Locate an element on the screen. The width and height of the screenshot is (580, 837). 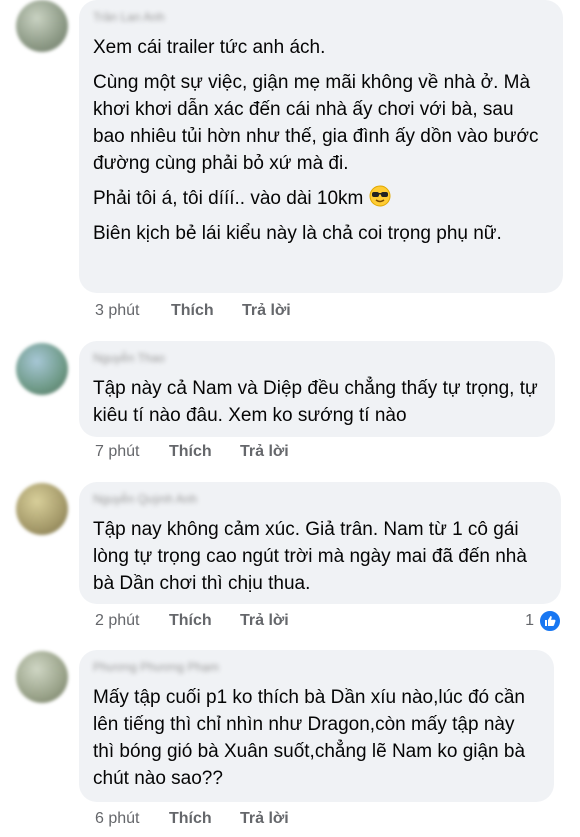
timestamp: 7 phút is located at coordinates (117, 452).